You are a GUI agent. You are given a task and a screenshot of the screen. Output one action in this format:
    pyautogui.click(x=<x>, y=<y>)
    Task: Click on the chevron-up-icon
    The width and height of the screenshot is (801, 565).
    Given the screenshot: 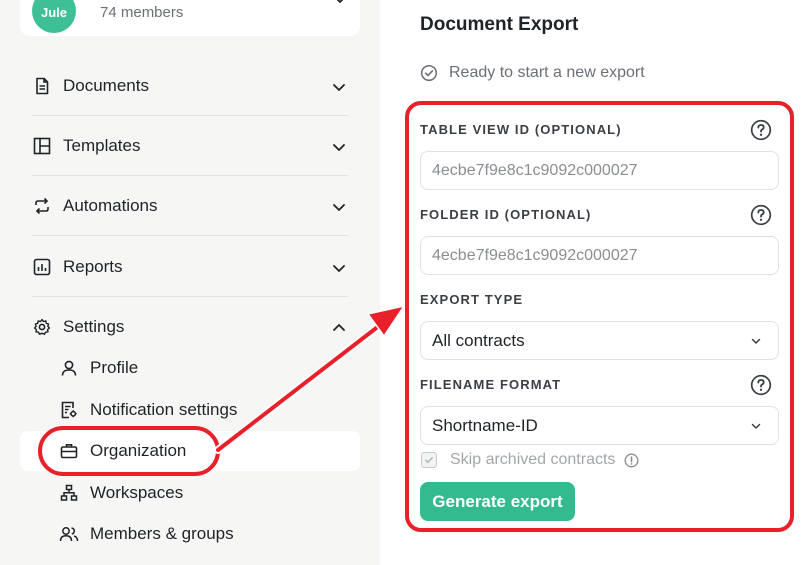 What is the action you would take?
    pyautogui.click(x=339, y=327)
    